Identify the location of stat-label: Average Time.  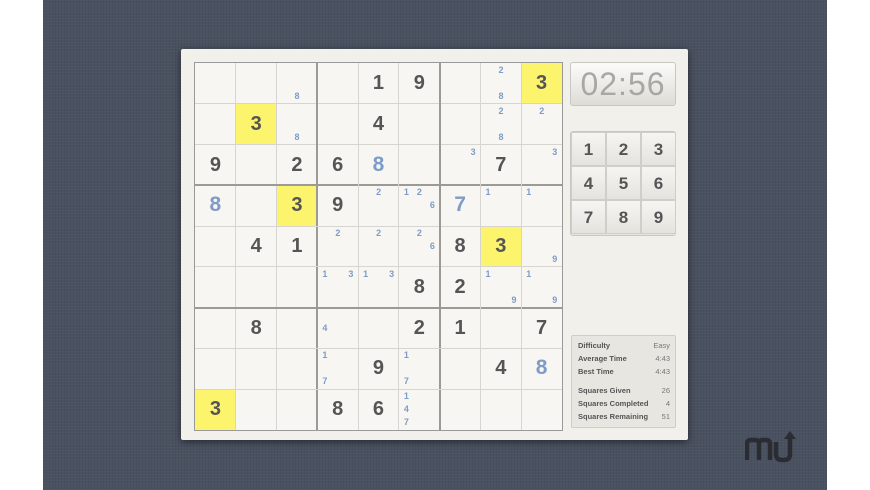
(602, 358).